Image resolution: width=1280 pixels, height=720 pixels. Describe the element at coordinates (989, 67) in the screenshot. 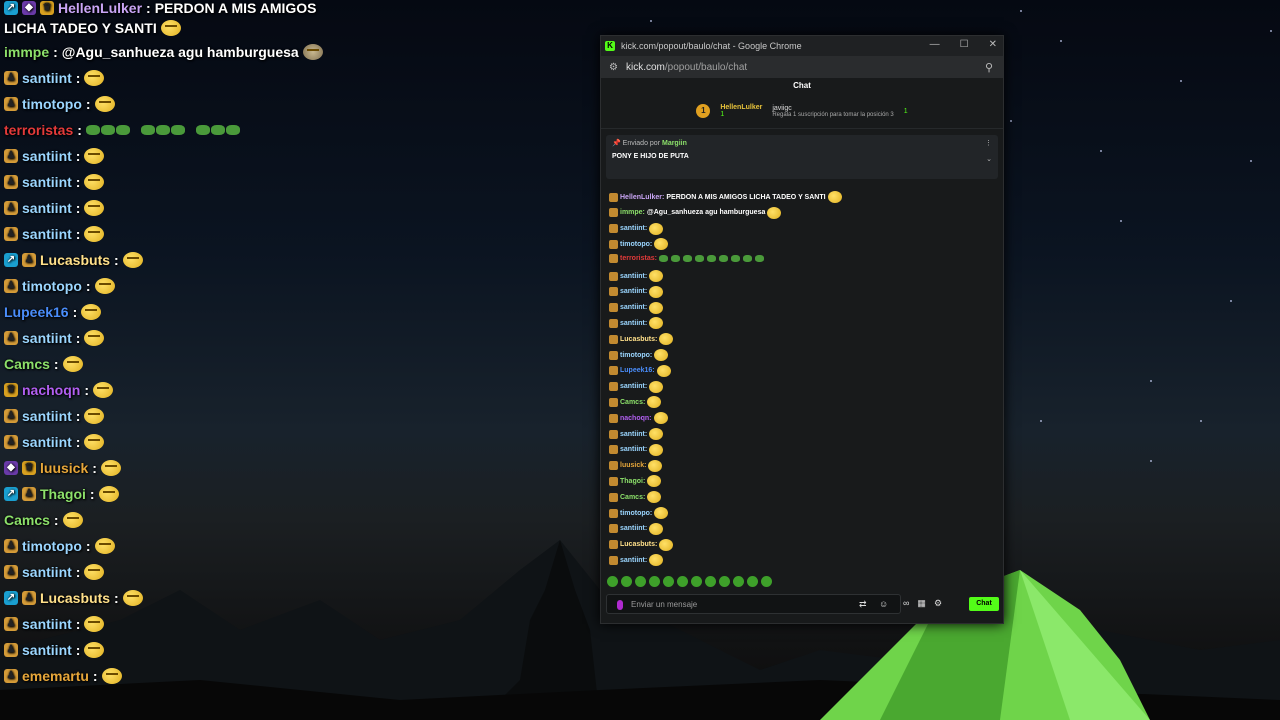

I see `zoom-icon: ⚲` at that location.